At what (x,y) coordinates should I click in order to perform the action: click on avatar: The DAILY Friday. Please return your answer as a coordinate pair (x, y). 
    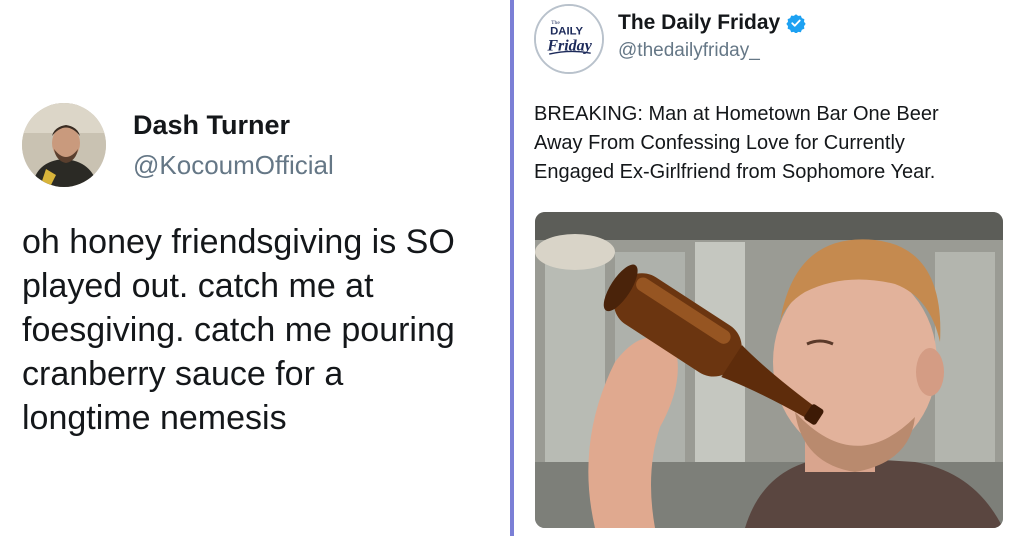
    Looking at the image, I should click on (569, 39).